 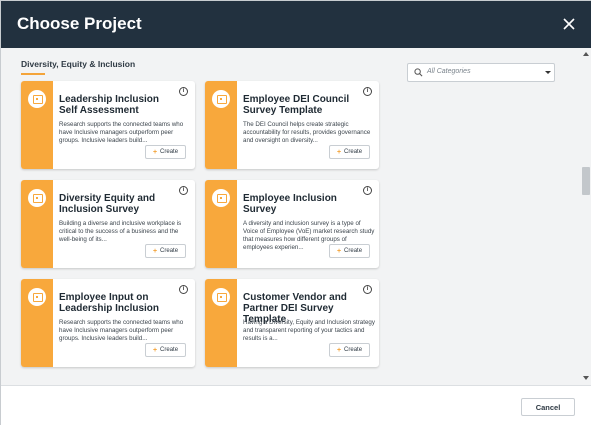 I want to click on section-title: Diversity, Equity & Inclusion, so click(x=78, y=64).